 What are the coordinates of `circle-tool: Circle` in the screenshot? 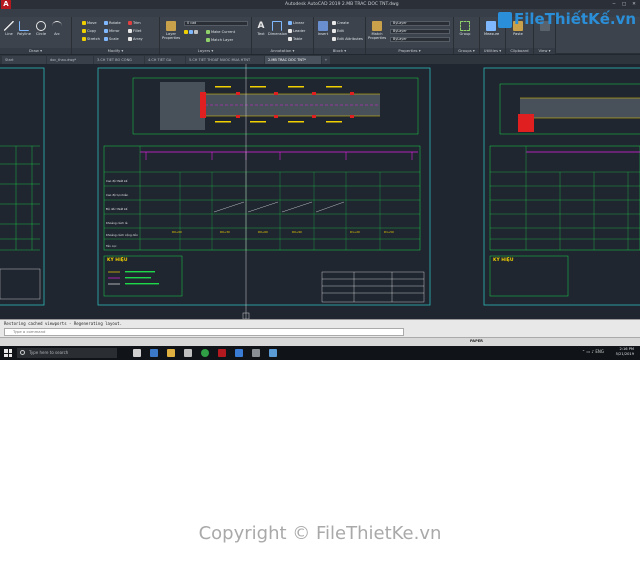 It's located at (41, 28).